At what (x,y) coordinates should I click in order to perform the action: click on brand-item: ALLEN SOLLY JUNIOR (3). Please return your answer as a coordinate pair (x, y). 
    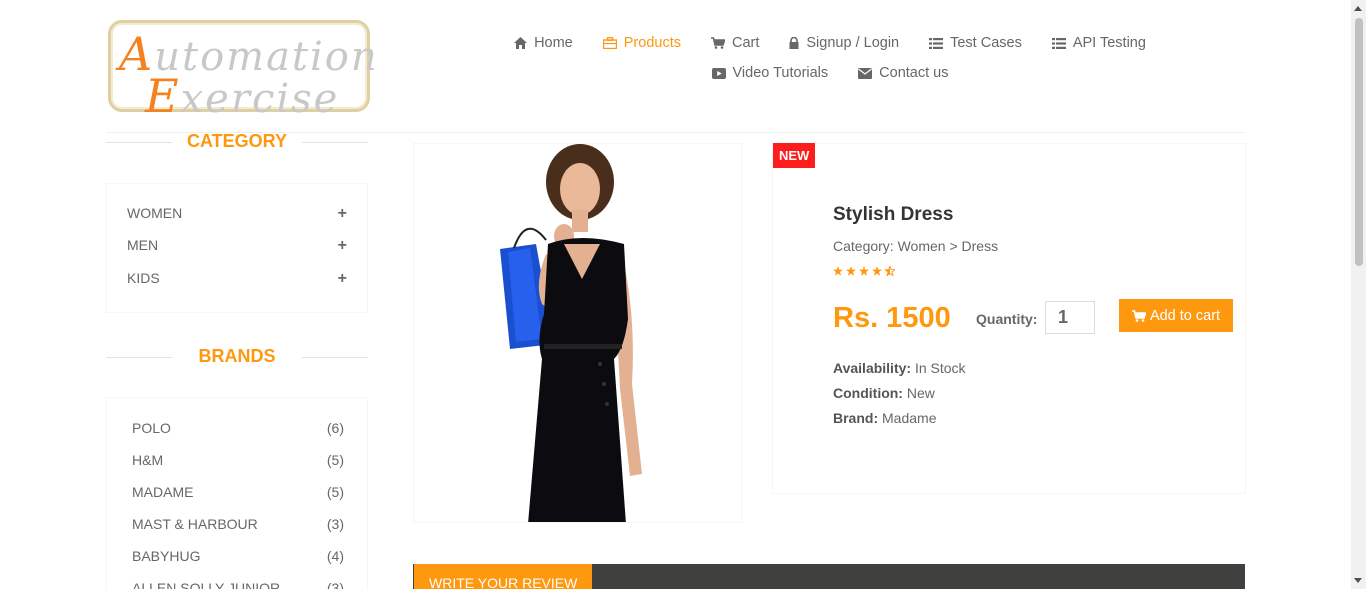
    Looking at the image, I should click on (238, 584).